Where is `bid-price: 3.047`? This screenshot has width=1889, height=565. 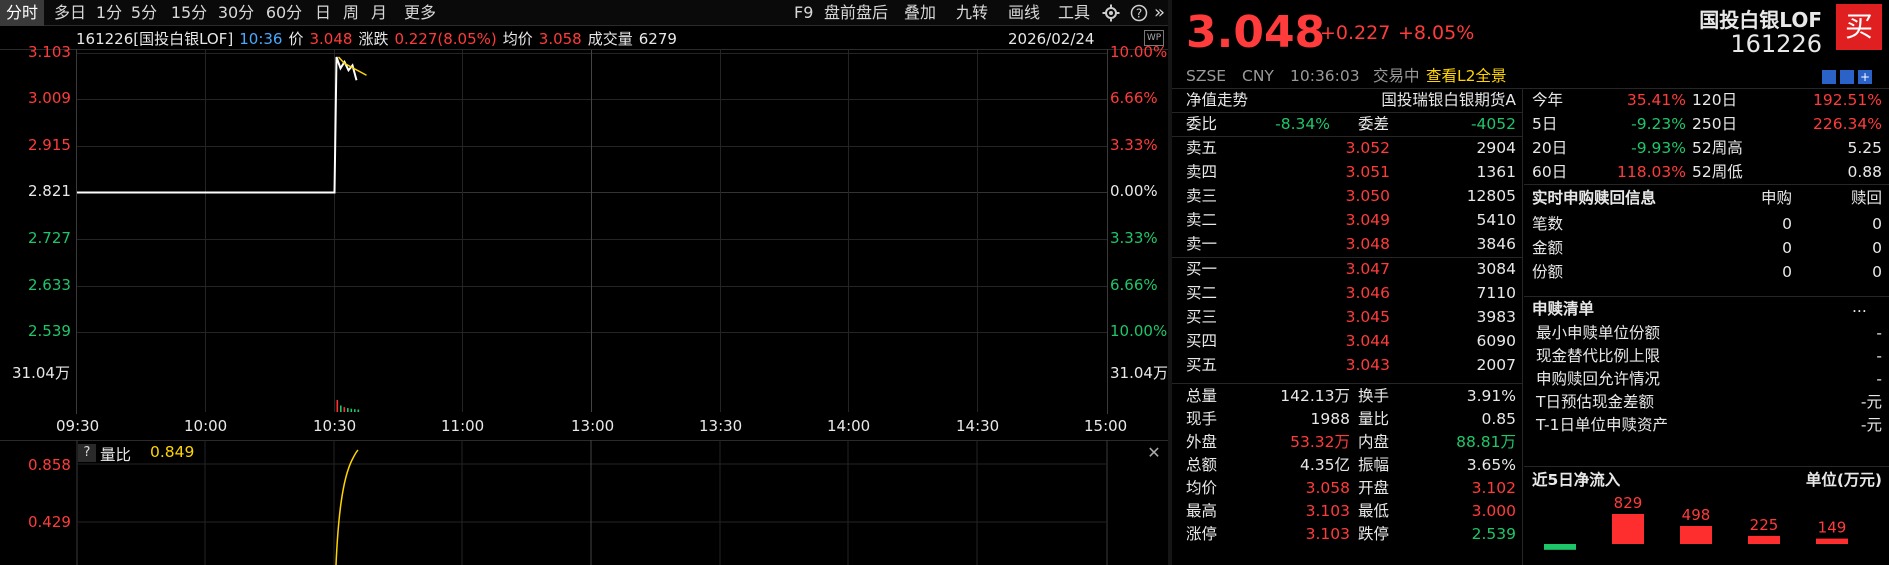
bid-price: 3.047 is located at coordinates (1367, 269).